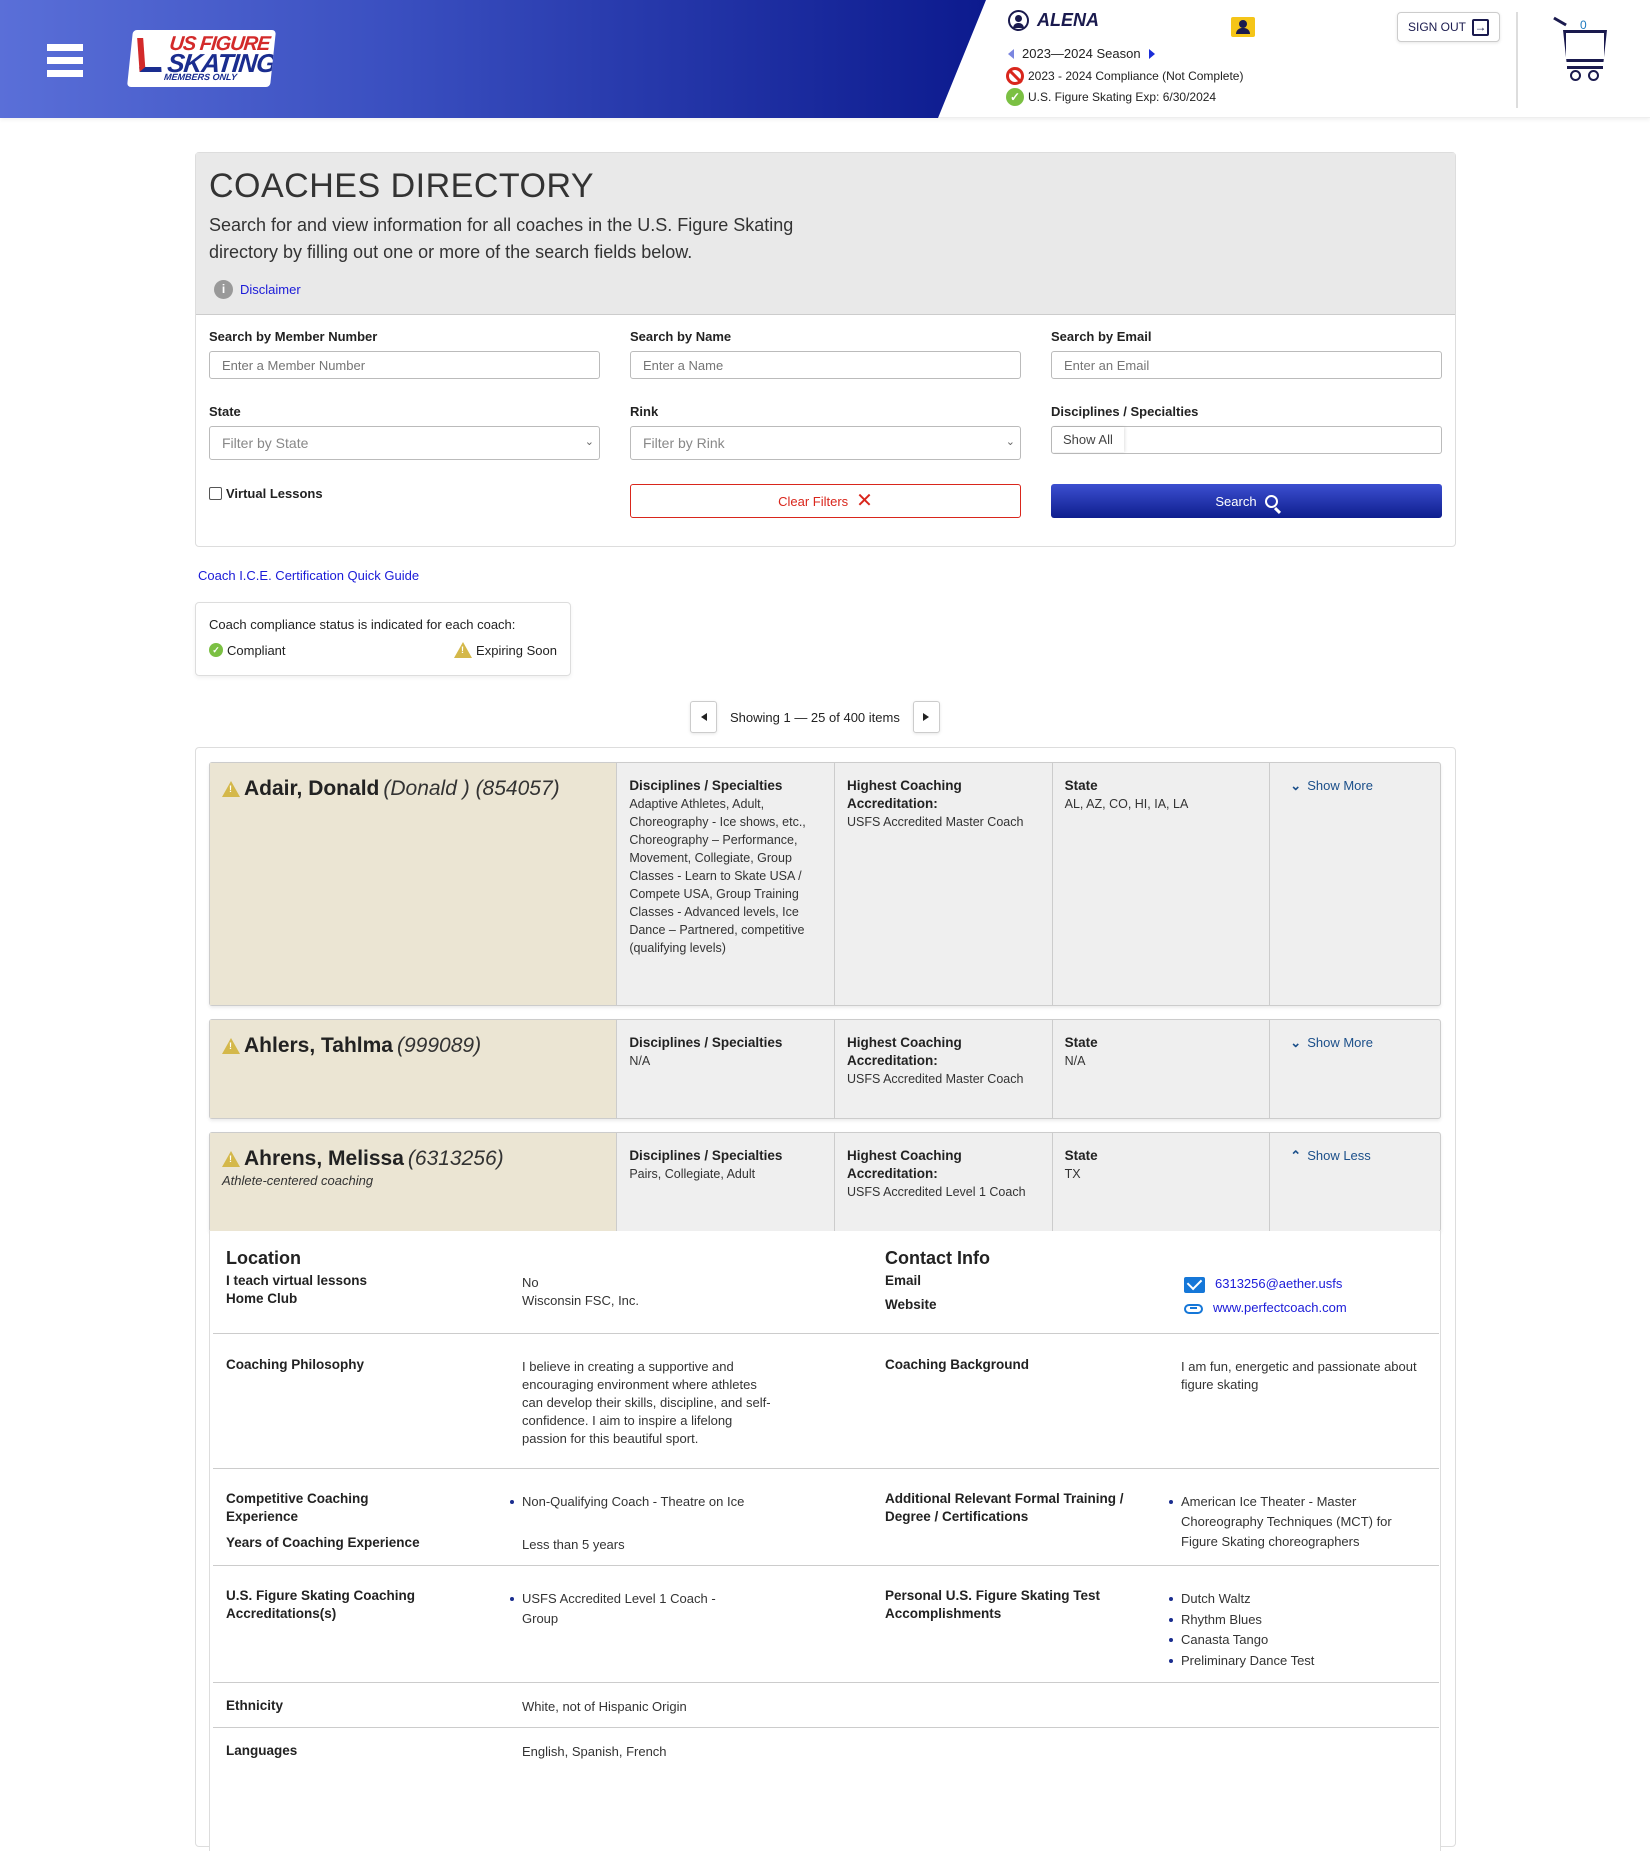 Image resolution: width=1650 pixels, height=1851 pixels. Describe the element at coordinates (1236, 501) in the screenshot. I see `search-label: Search` at that location.